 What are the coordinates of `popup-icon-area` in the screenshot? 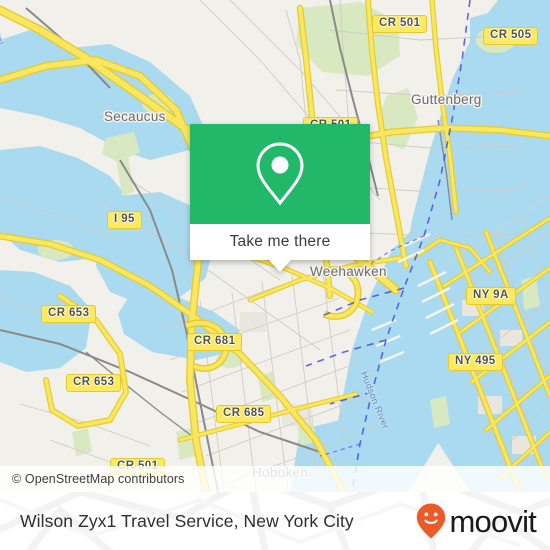 It's located at (280, 174).